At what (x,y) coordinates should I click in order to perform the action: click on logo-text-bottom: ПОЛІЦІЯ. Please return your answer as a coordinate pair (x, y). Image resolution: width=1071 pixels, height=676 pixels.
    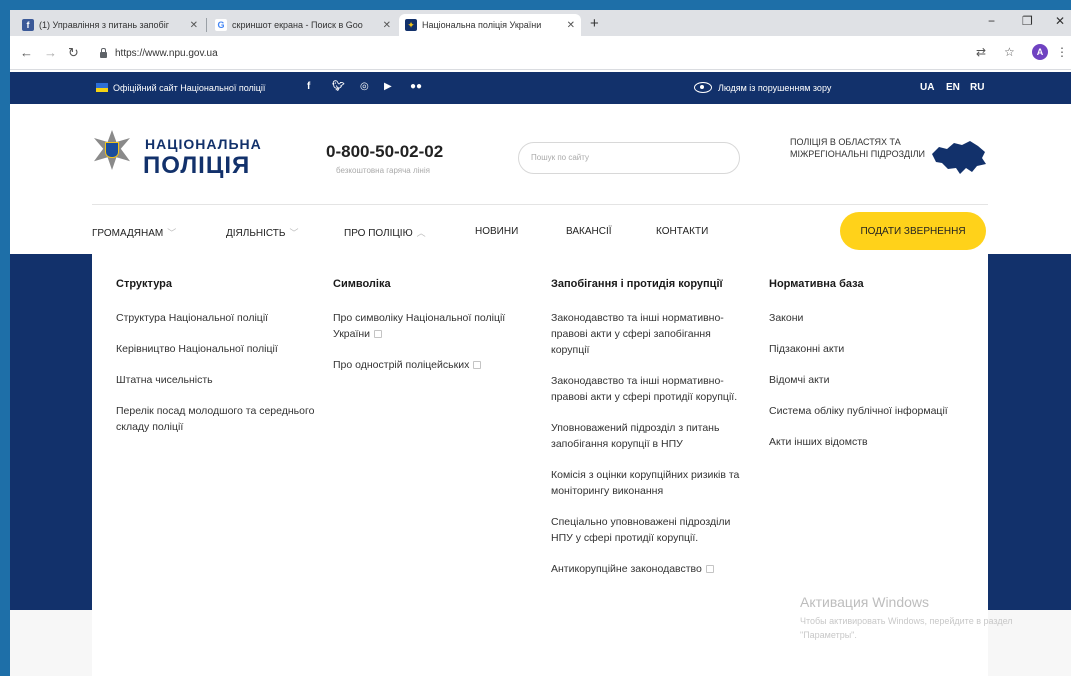
    Looking at the image, I should click on (196, 166).